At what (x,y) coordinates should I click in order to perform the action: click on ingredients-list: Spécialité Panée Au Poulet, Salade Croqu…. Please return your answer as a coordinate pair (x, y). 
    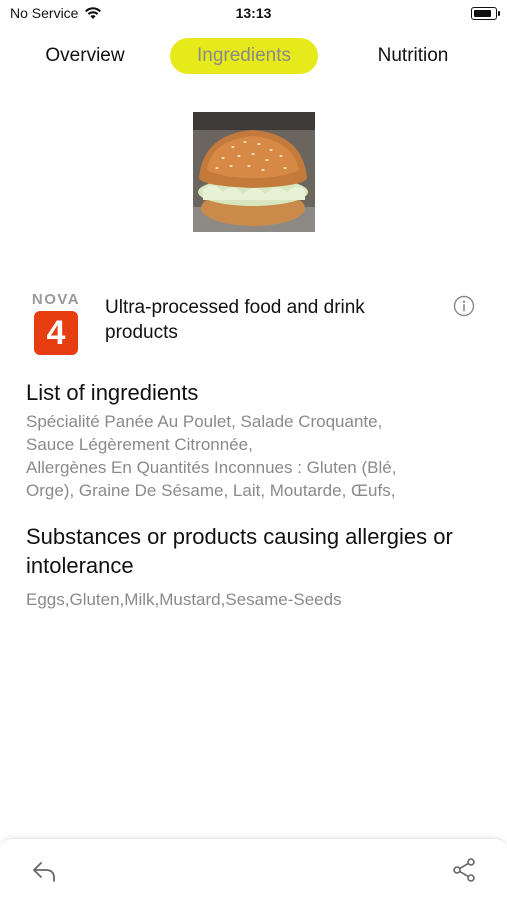
    Looking at the image, I should click on (246, 456).